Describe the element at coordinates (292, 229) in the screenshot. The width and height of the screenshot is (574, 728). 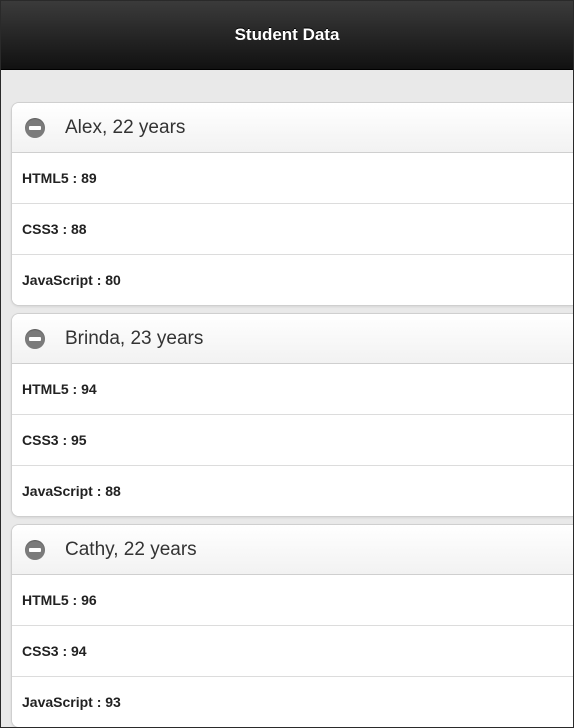
I see `score-row-css3: CSS3 : 88` at that location.